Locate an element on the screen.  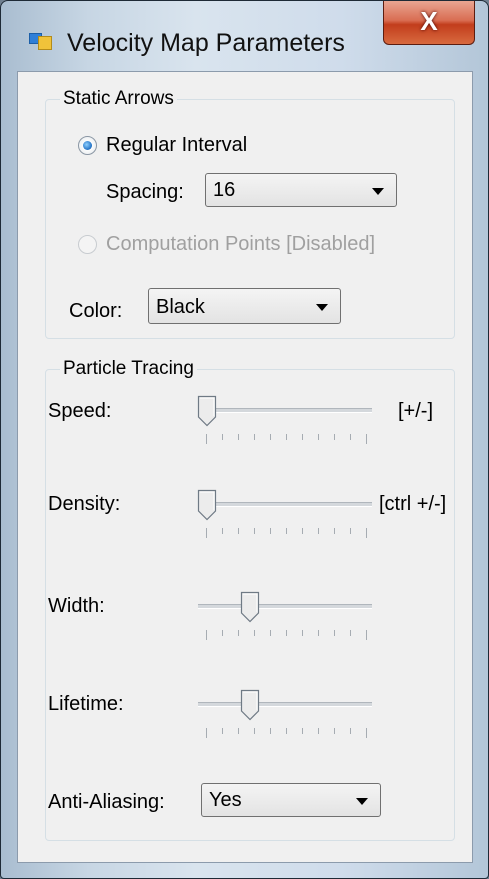
static-arrows-group-label: Static Arrows is located at coordinates (118, 99).